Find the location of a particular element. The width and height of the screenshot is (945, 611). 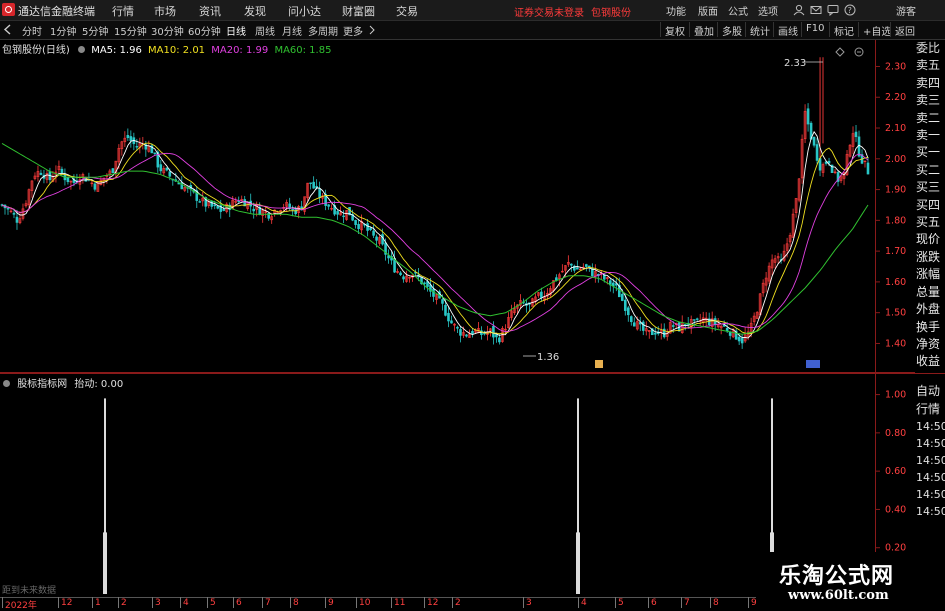

message-icon is located at coordinates (833, 10).